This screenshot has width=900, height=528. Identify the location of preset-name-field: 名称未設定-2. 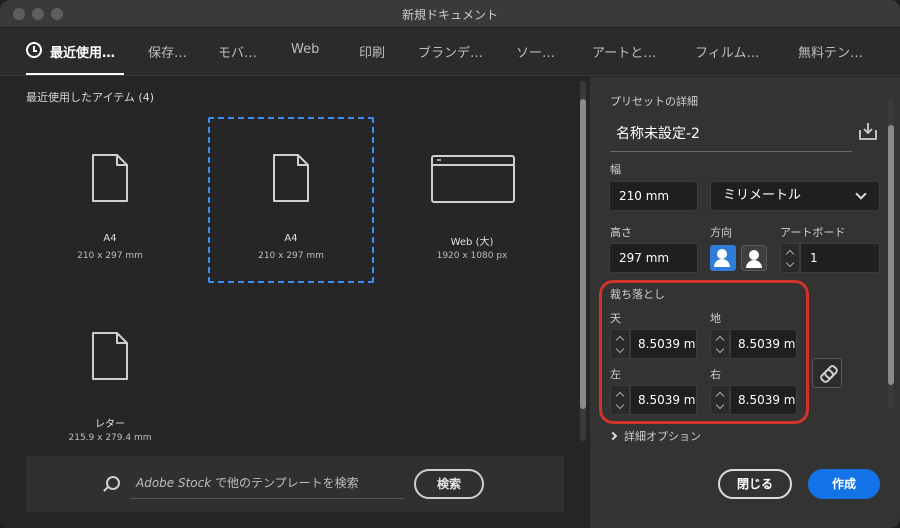
(731, 137).